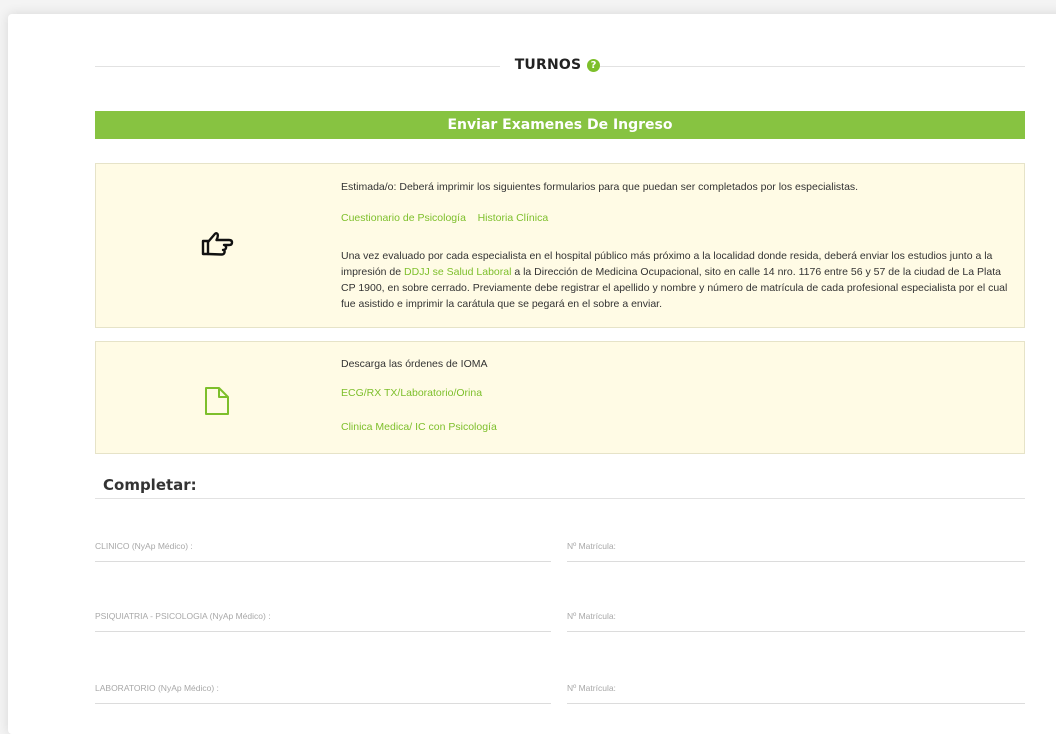  I want to click on page-title: TURNOS, so click(548, 65).